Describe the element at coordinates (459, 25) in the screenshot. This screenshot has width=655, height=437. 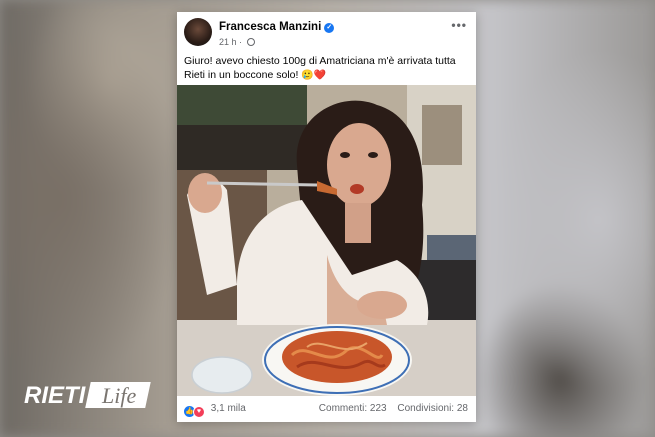
I see `more-options-icon: •••` at that location.